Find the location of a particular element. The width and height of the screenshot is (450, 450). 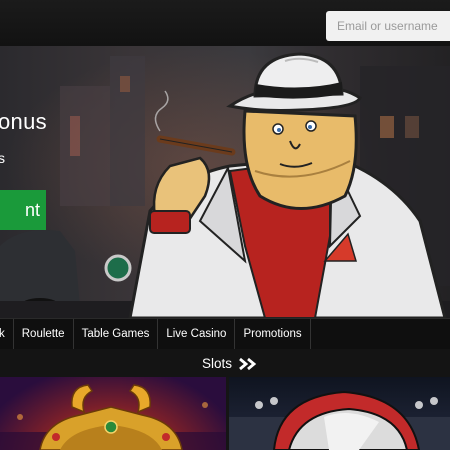

slots-section-header: Slots is located at coordinates (225, 363).